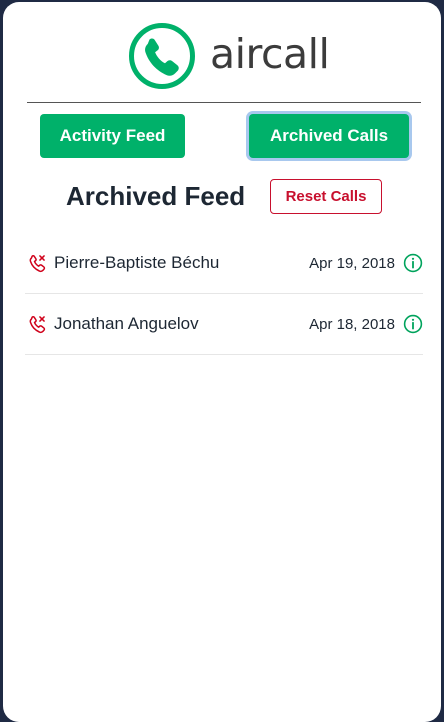  What do you see at coordinates (329, 136) in the screenshot?
I see `archived-calls-button: Archived Calls` at bounding box center [329, 136].